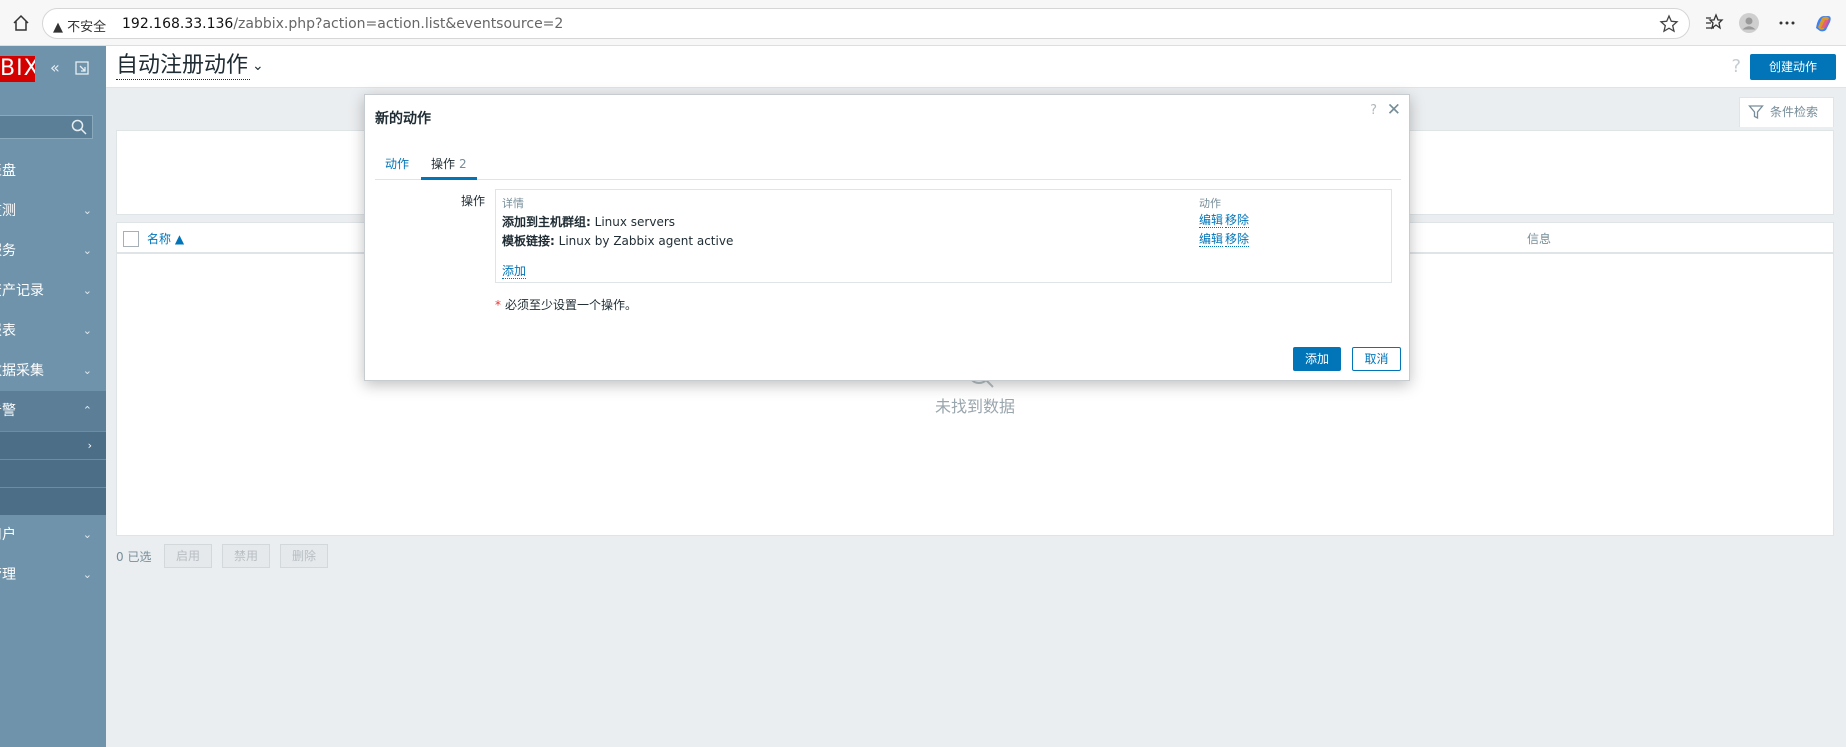  I want to click on operation-row: 添加到主机群组: Linux servers, so click(589, 222).